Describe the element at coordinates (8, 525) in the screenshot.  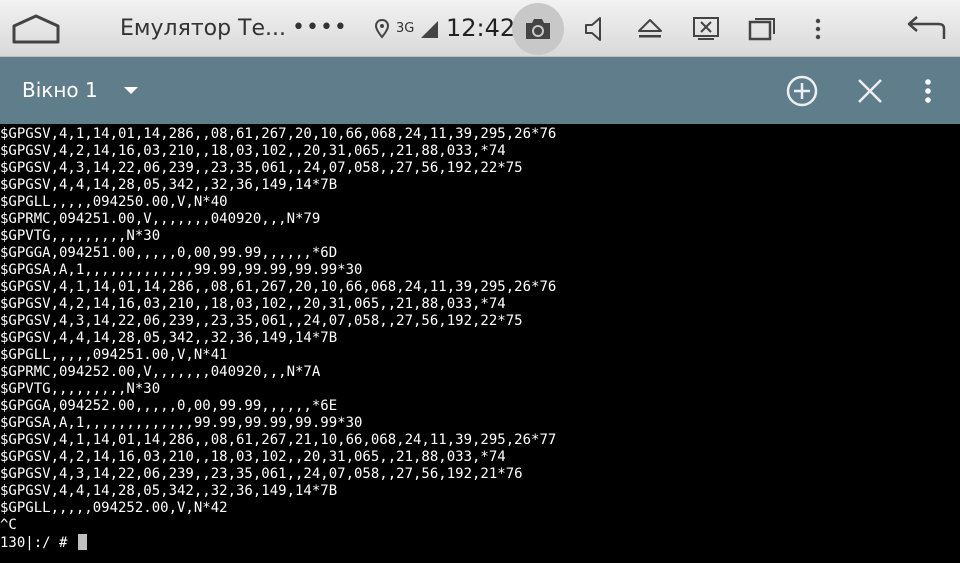
I see `terminal-line: ^C` at that location.